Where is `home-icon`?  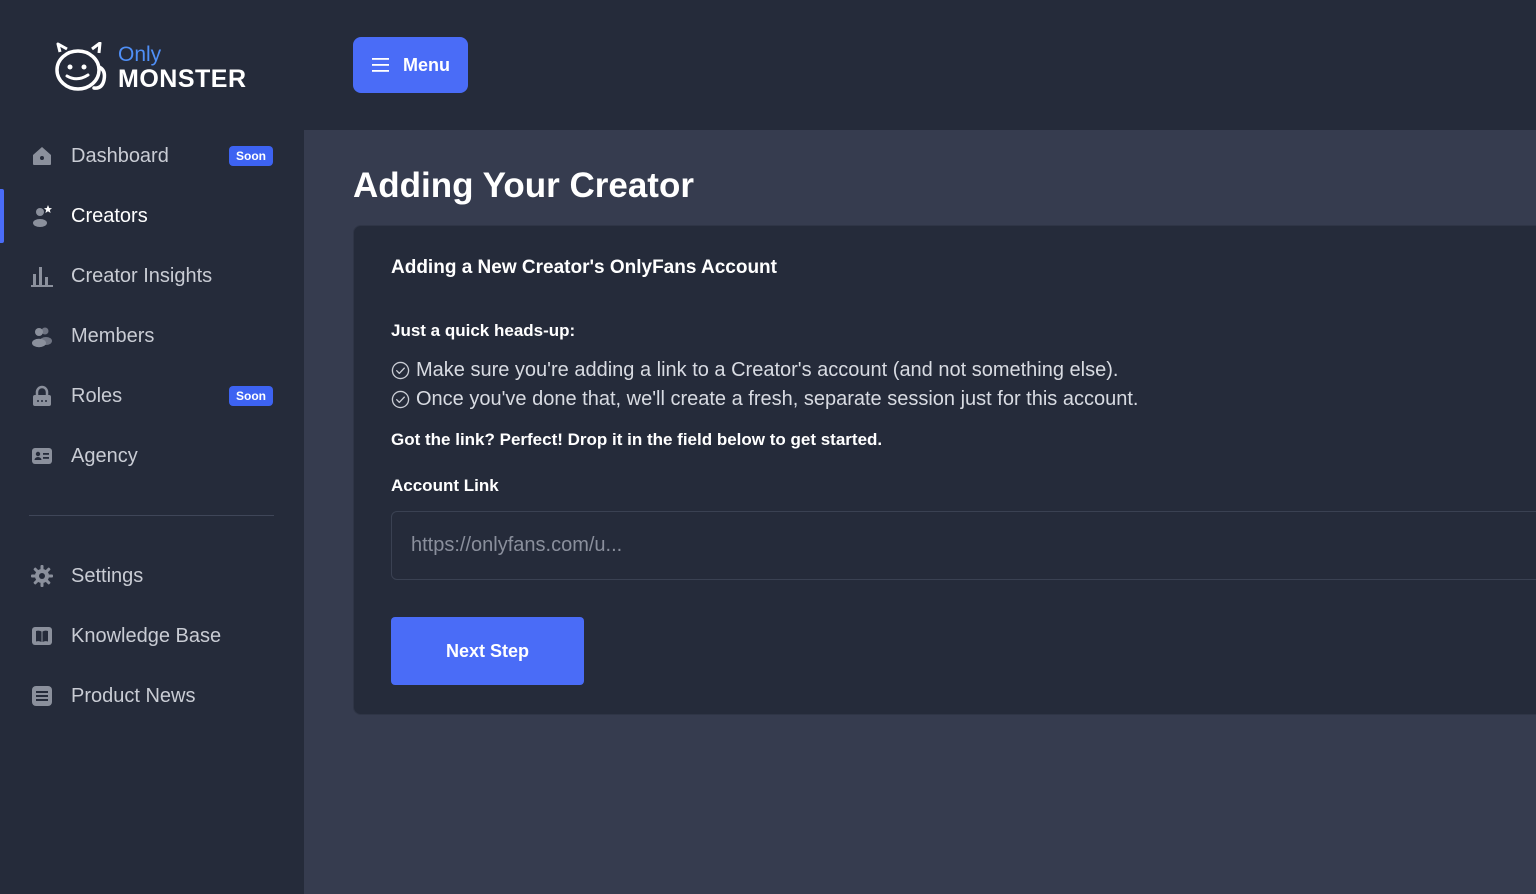 home-icon is located at coordinates (42, 156).